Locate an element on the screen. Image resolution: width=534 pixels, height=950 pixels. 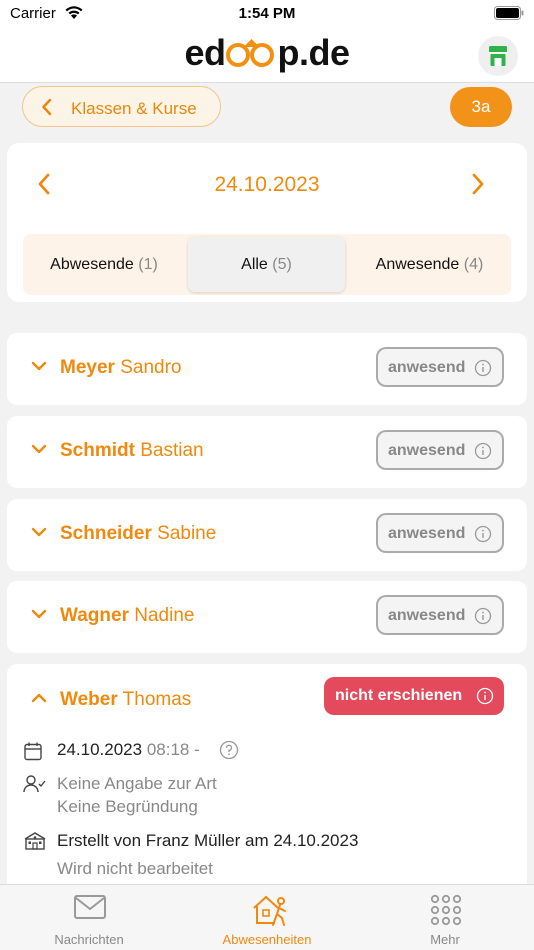
student-last-name: Schmidt is located at coordinates (97, 450).